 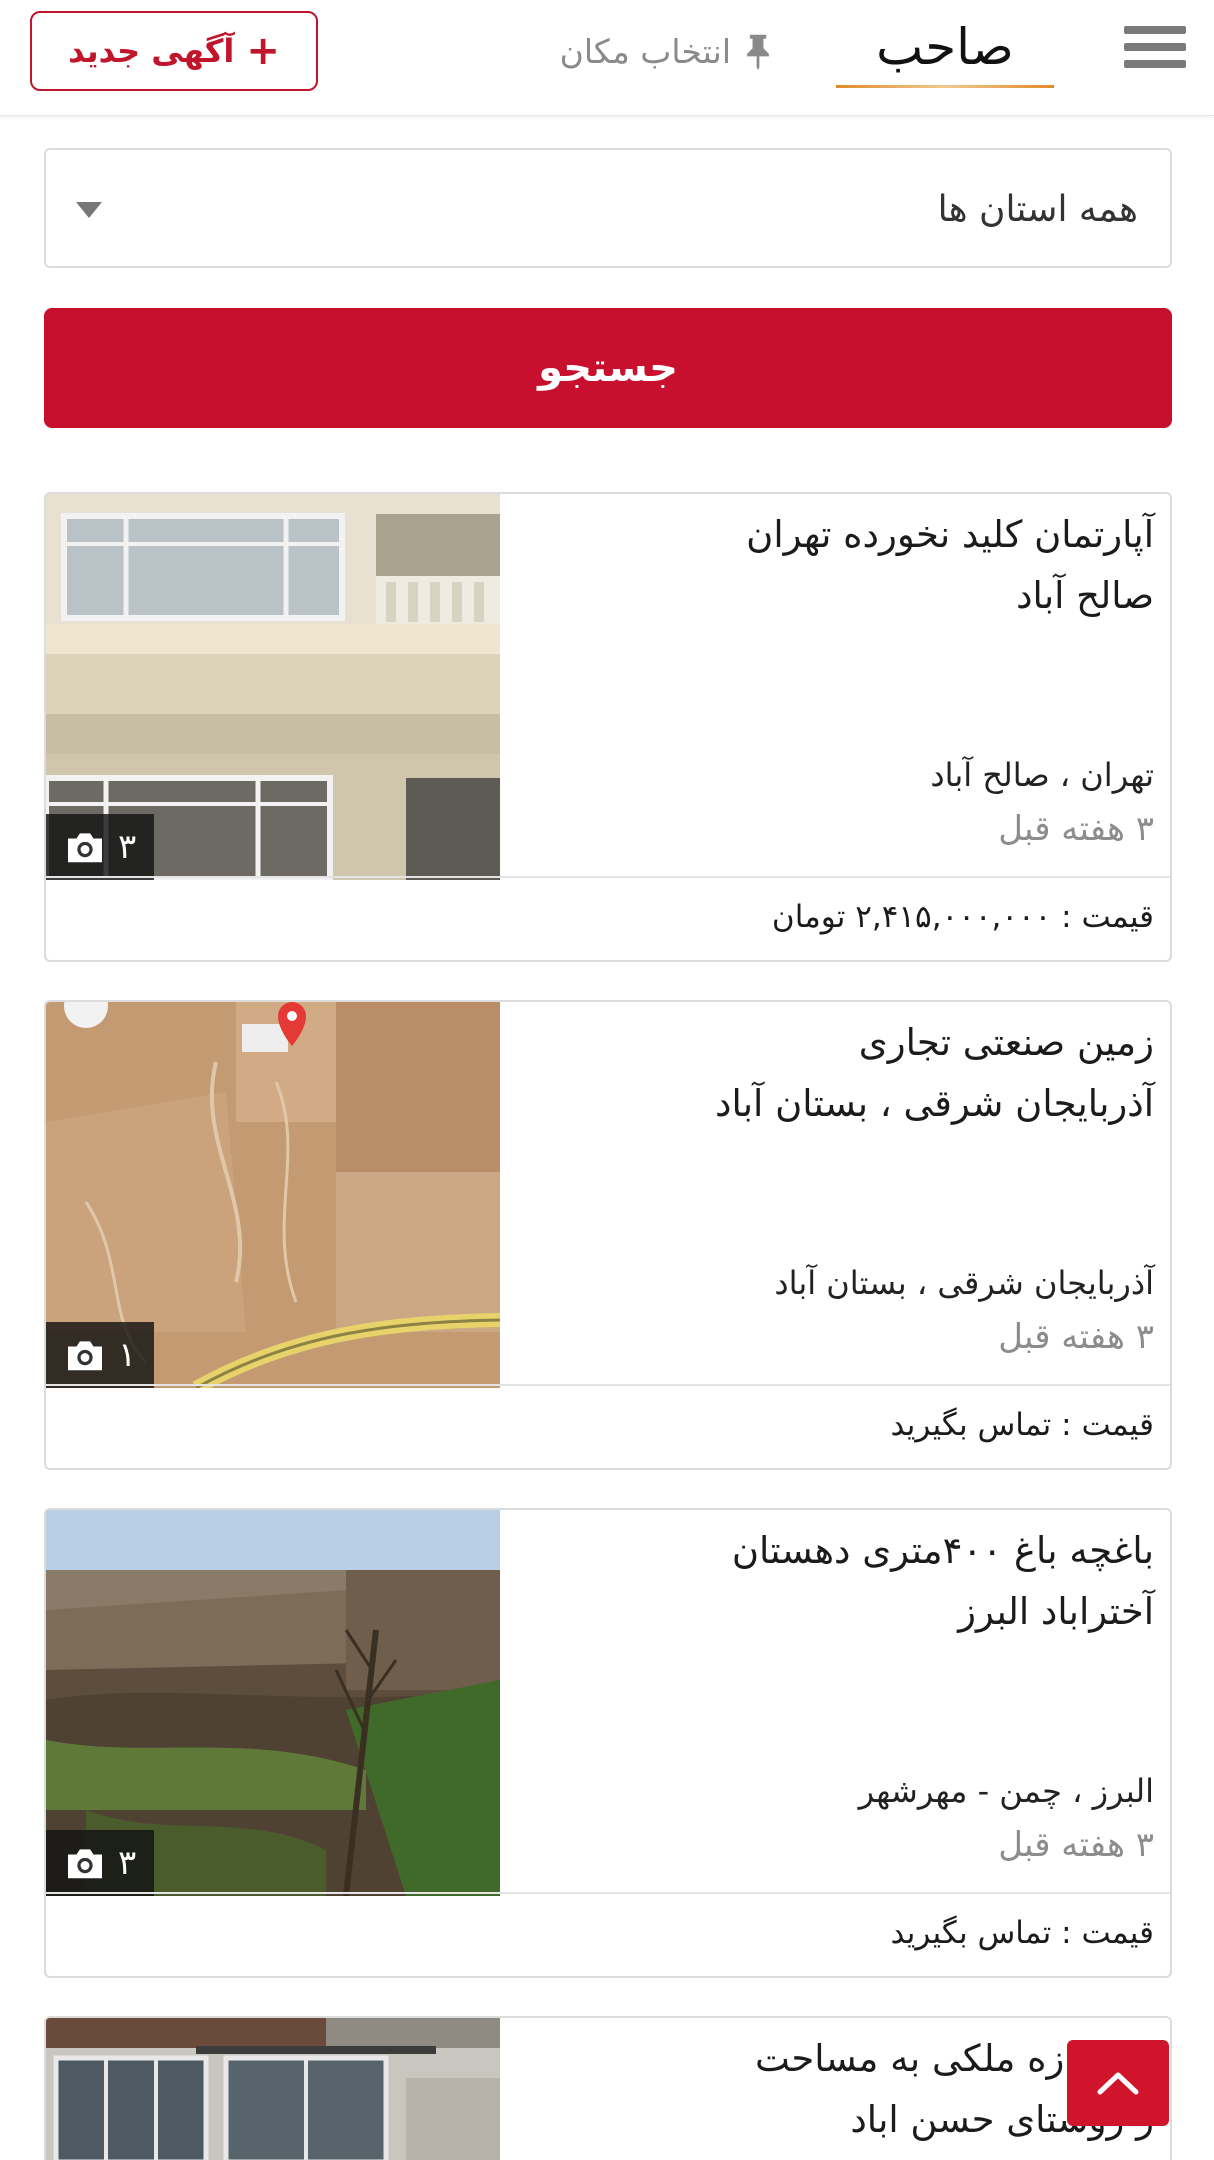 I want to click on photo-count: ۱, so click(x=127, y=1355).